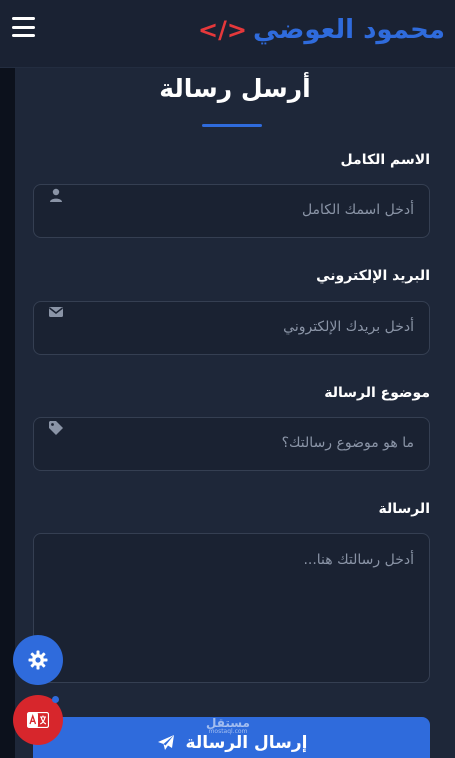 The image size is (455, 758). Describe the element at coordinates (357, 210) in the screenshot. I see `full-name-placeholder: أدخل اسمك الكامل` at that location.